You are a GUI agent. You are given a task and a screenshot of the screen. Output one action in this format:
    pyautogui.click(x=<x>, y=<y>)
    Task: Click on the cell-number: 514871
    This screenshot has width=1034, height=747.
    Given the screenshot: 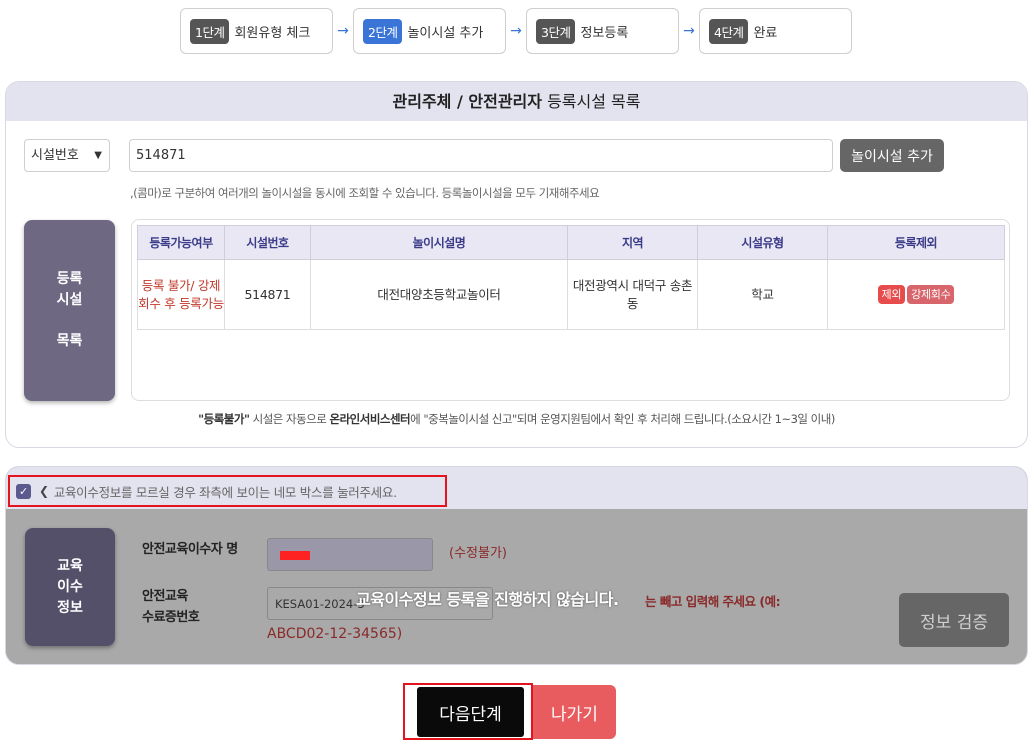 What is the action you would take?
    pyautogui.click(x=267, y=294)
    